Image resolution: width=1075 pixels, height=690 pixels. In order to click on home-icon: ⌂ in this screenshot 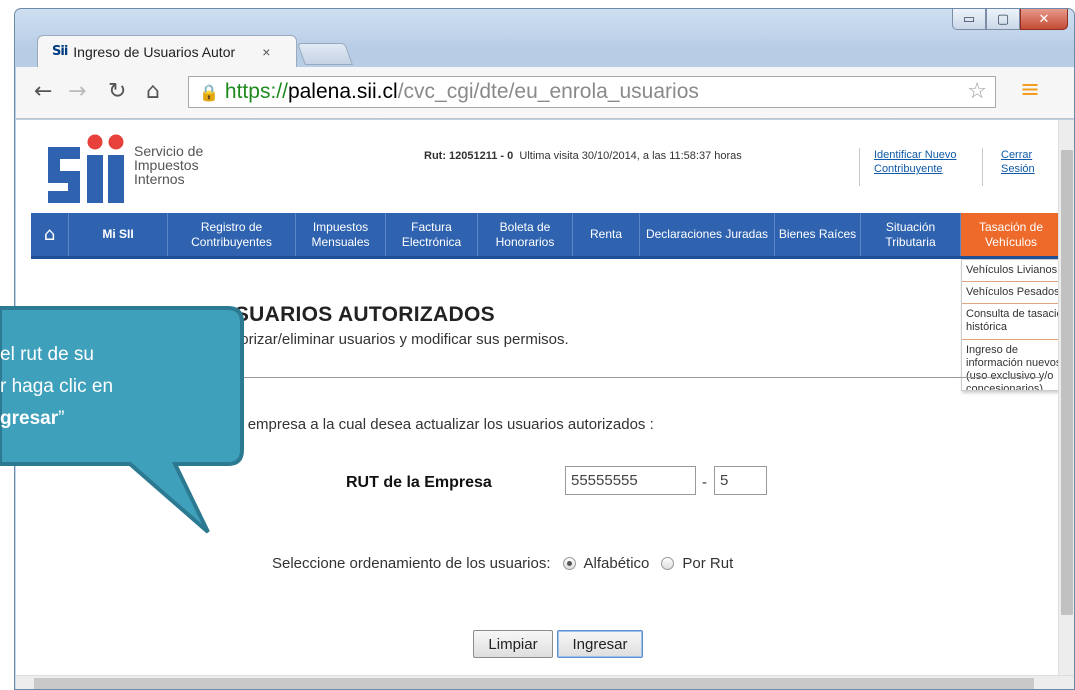, I will do `click(153, 91)`.